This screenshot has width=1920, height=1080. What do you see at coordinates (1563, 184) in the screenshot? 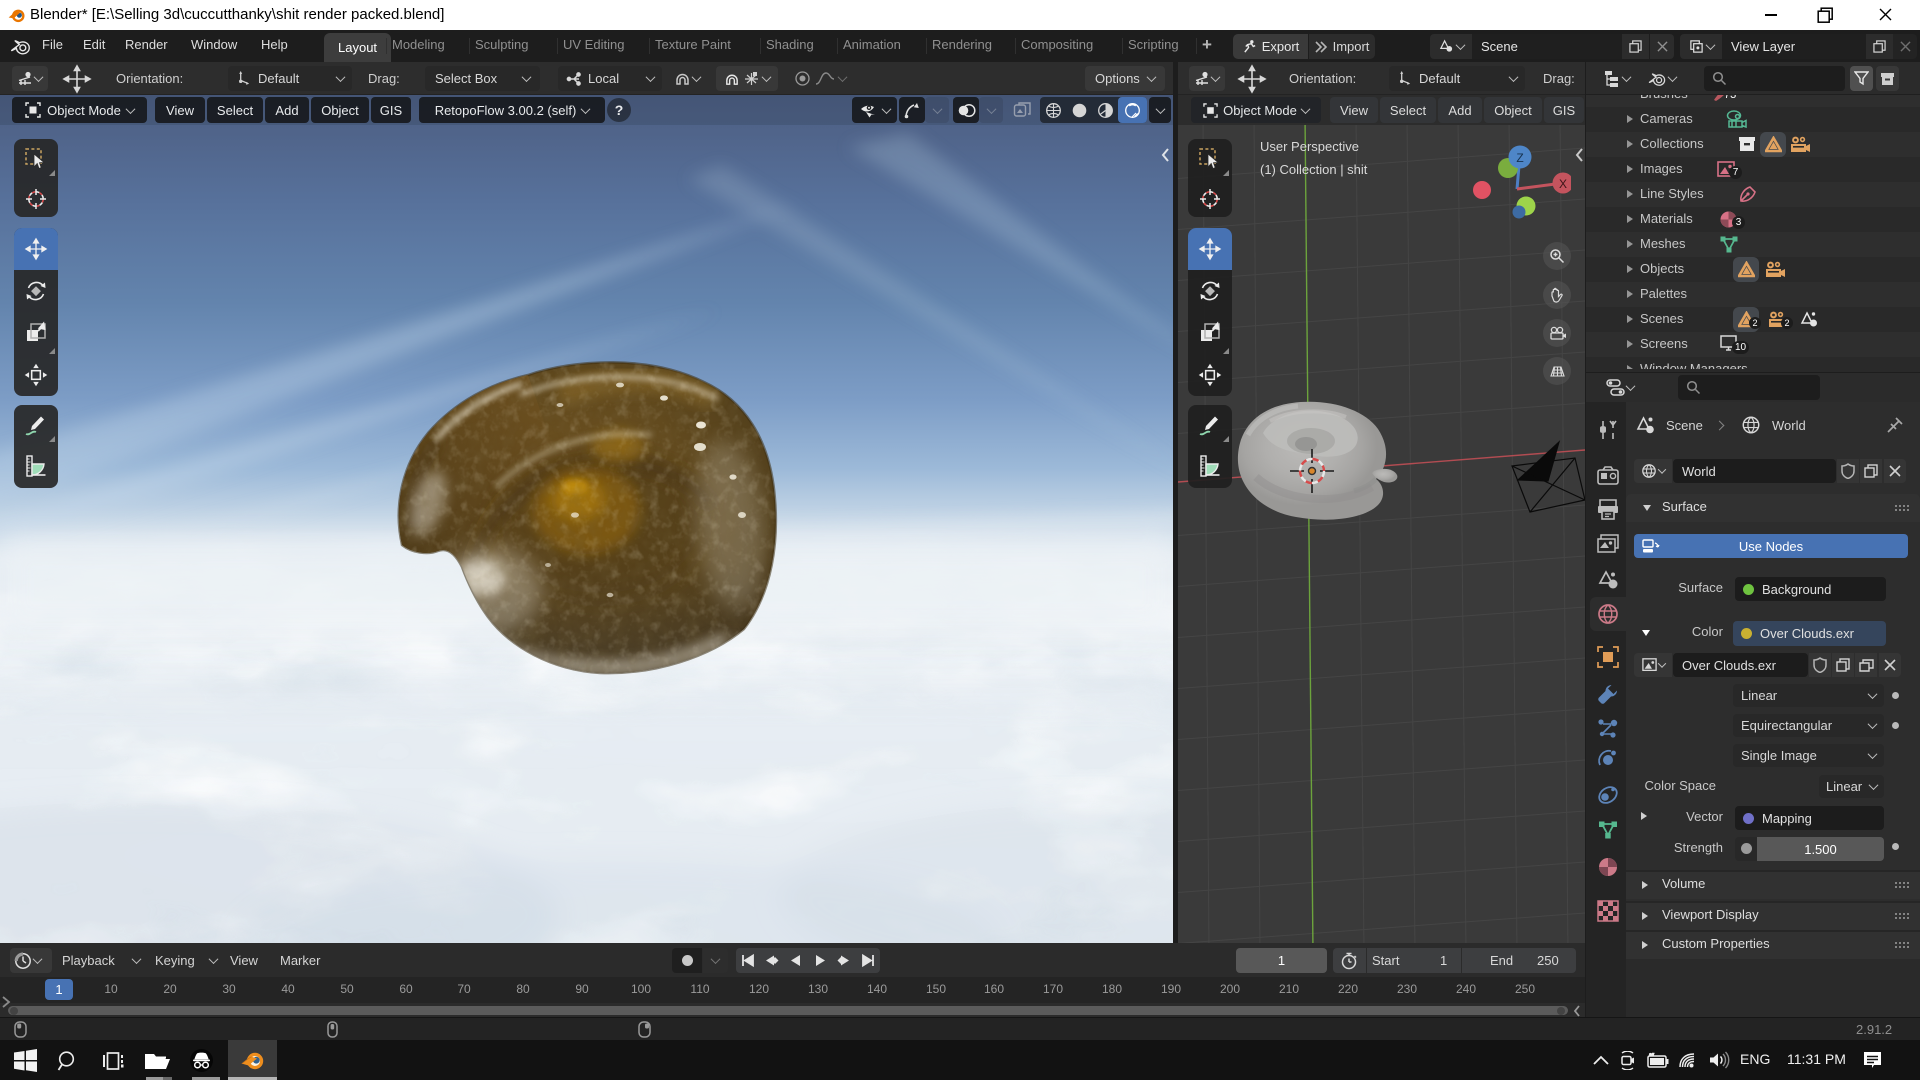
I see `svg-text: X` at bounding box center [1563, 184].